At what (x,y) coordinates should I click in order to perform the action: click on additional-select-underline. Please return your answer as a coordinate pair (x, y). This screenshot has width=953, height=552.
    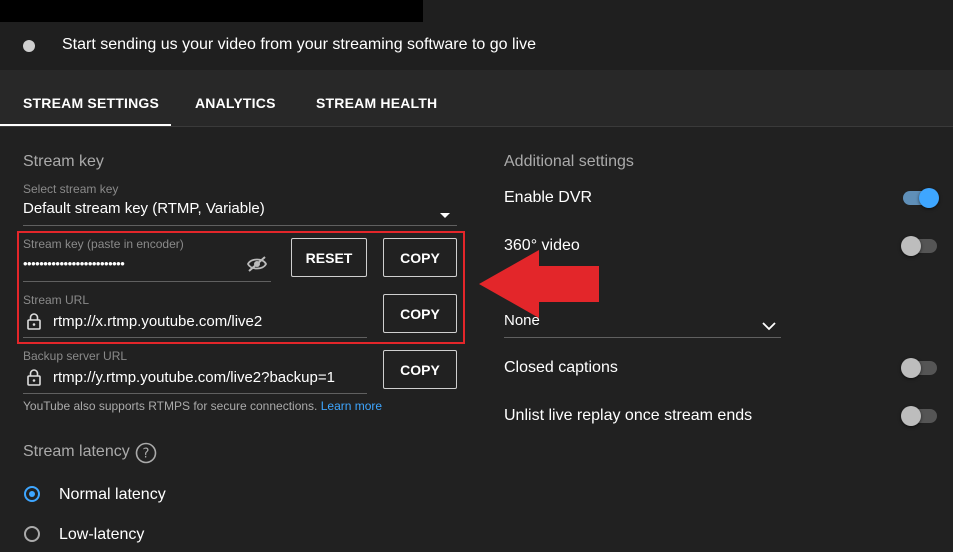
    Looking at the image, I should click on (642, 337).